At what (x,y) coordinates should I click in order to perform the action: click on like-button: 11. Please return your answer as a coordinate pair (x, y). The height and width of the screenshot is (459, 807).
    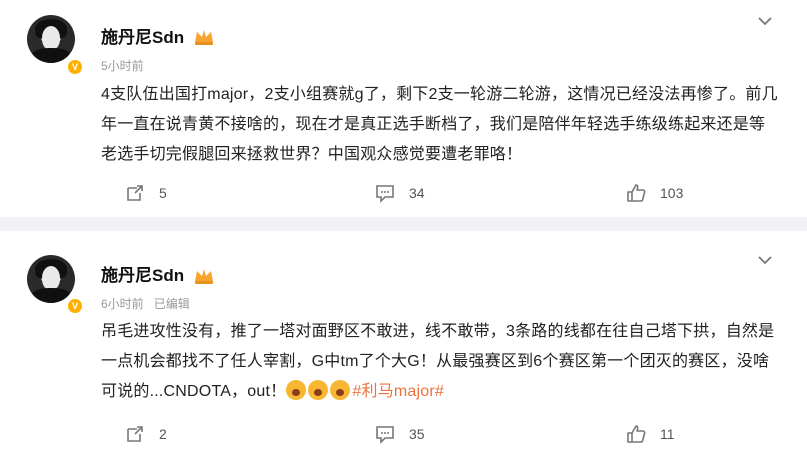
    Looking at the image, I should click on (666, 434).